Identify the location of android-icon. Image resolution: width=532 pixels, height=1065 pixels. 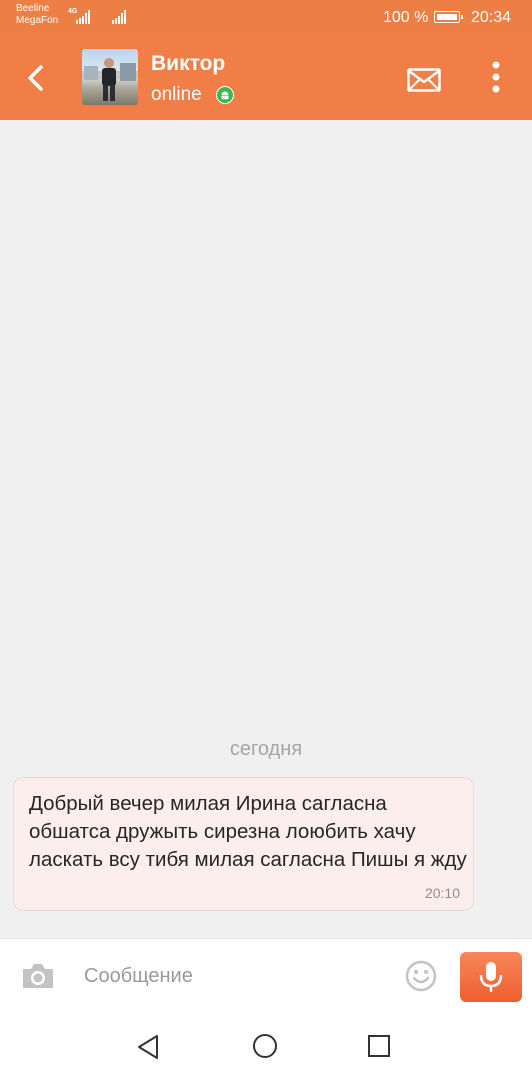
(225, 95).